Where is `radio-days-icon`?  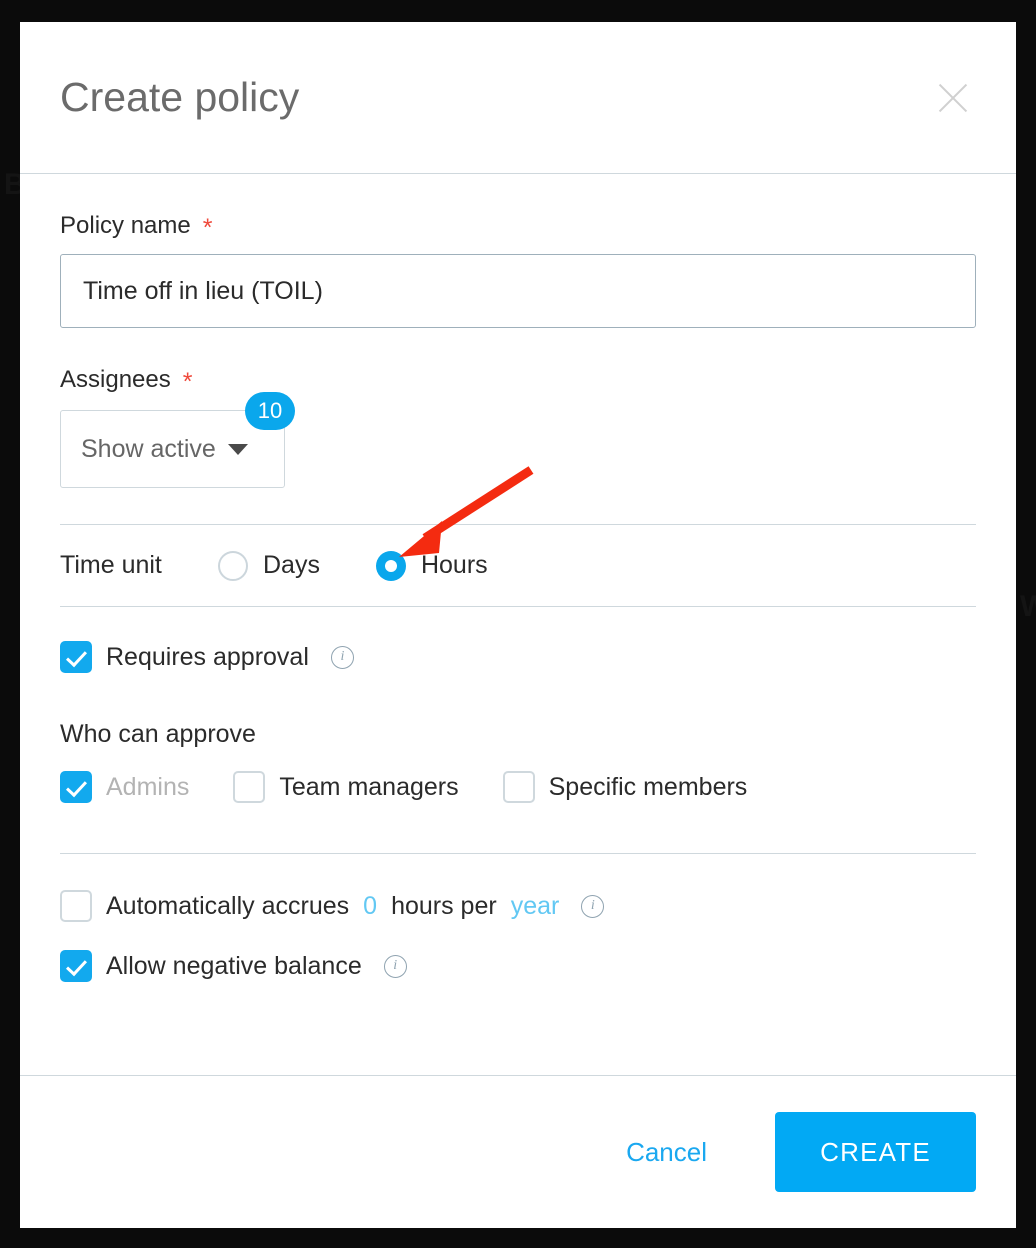 radio-days-icon is located at coordinates (233, 565).